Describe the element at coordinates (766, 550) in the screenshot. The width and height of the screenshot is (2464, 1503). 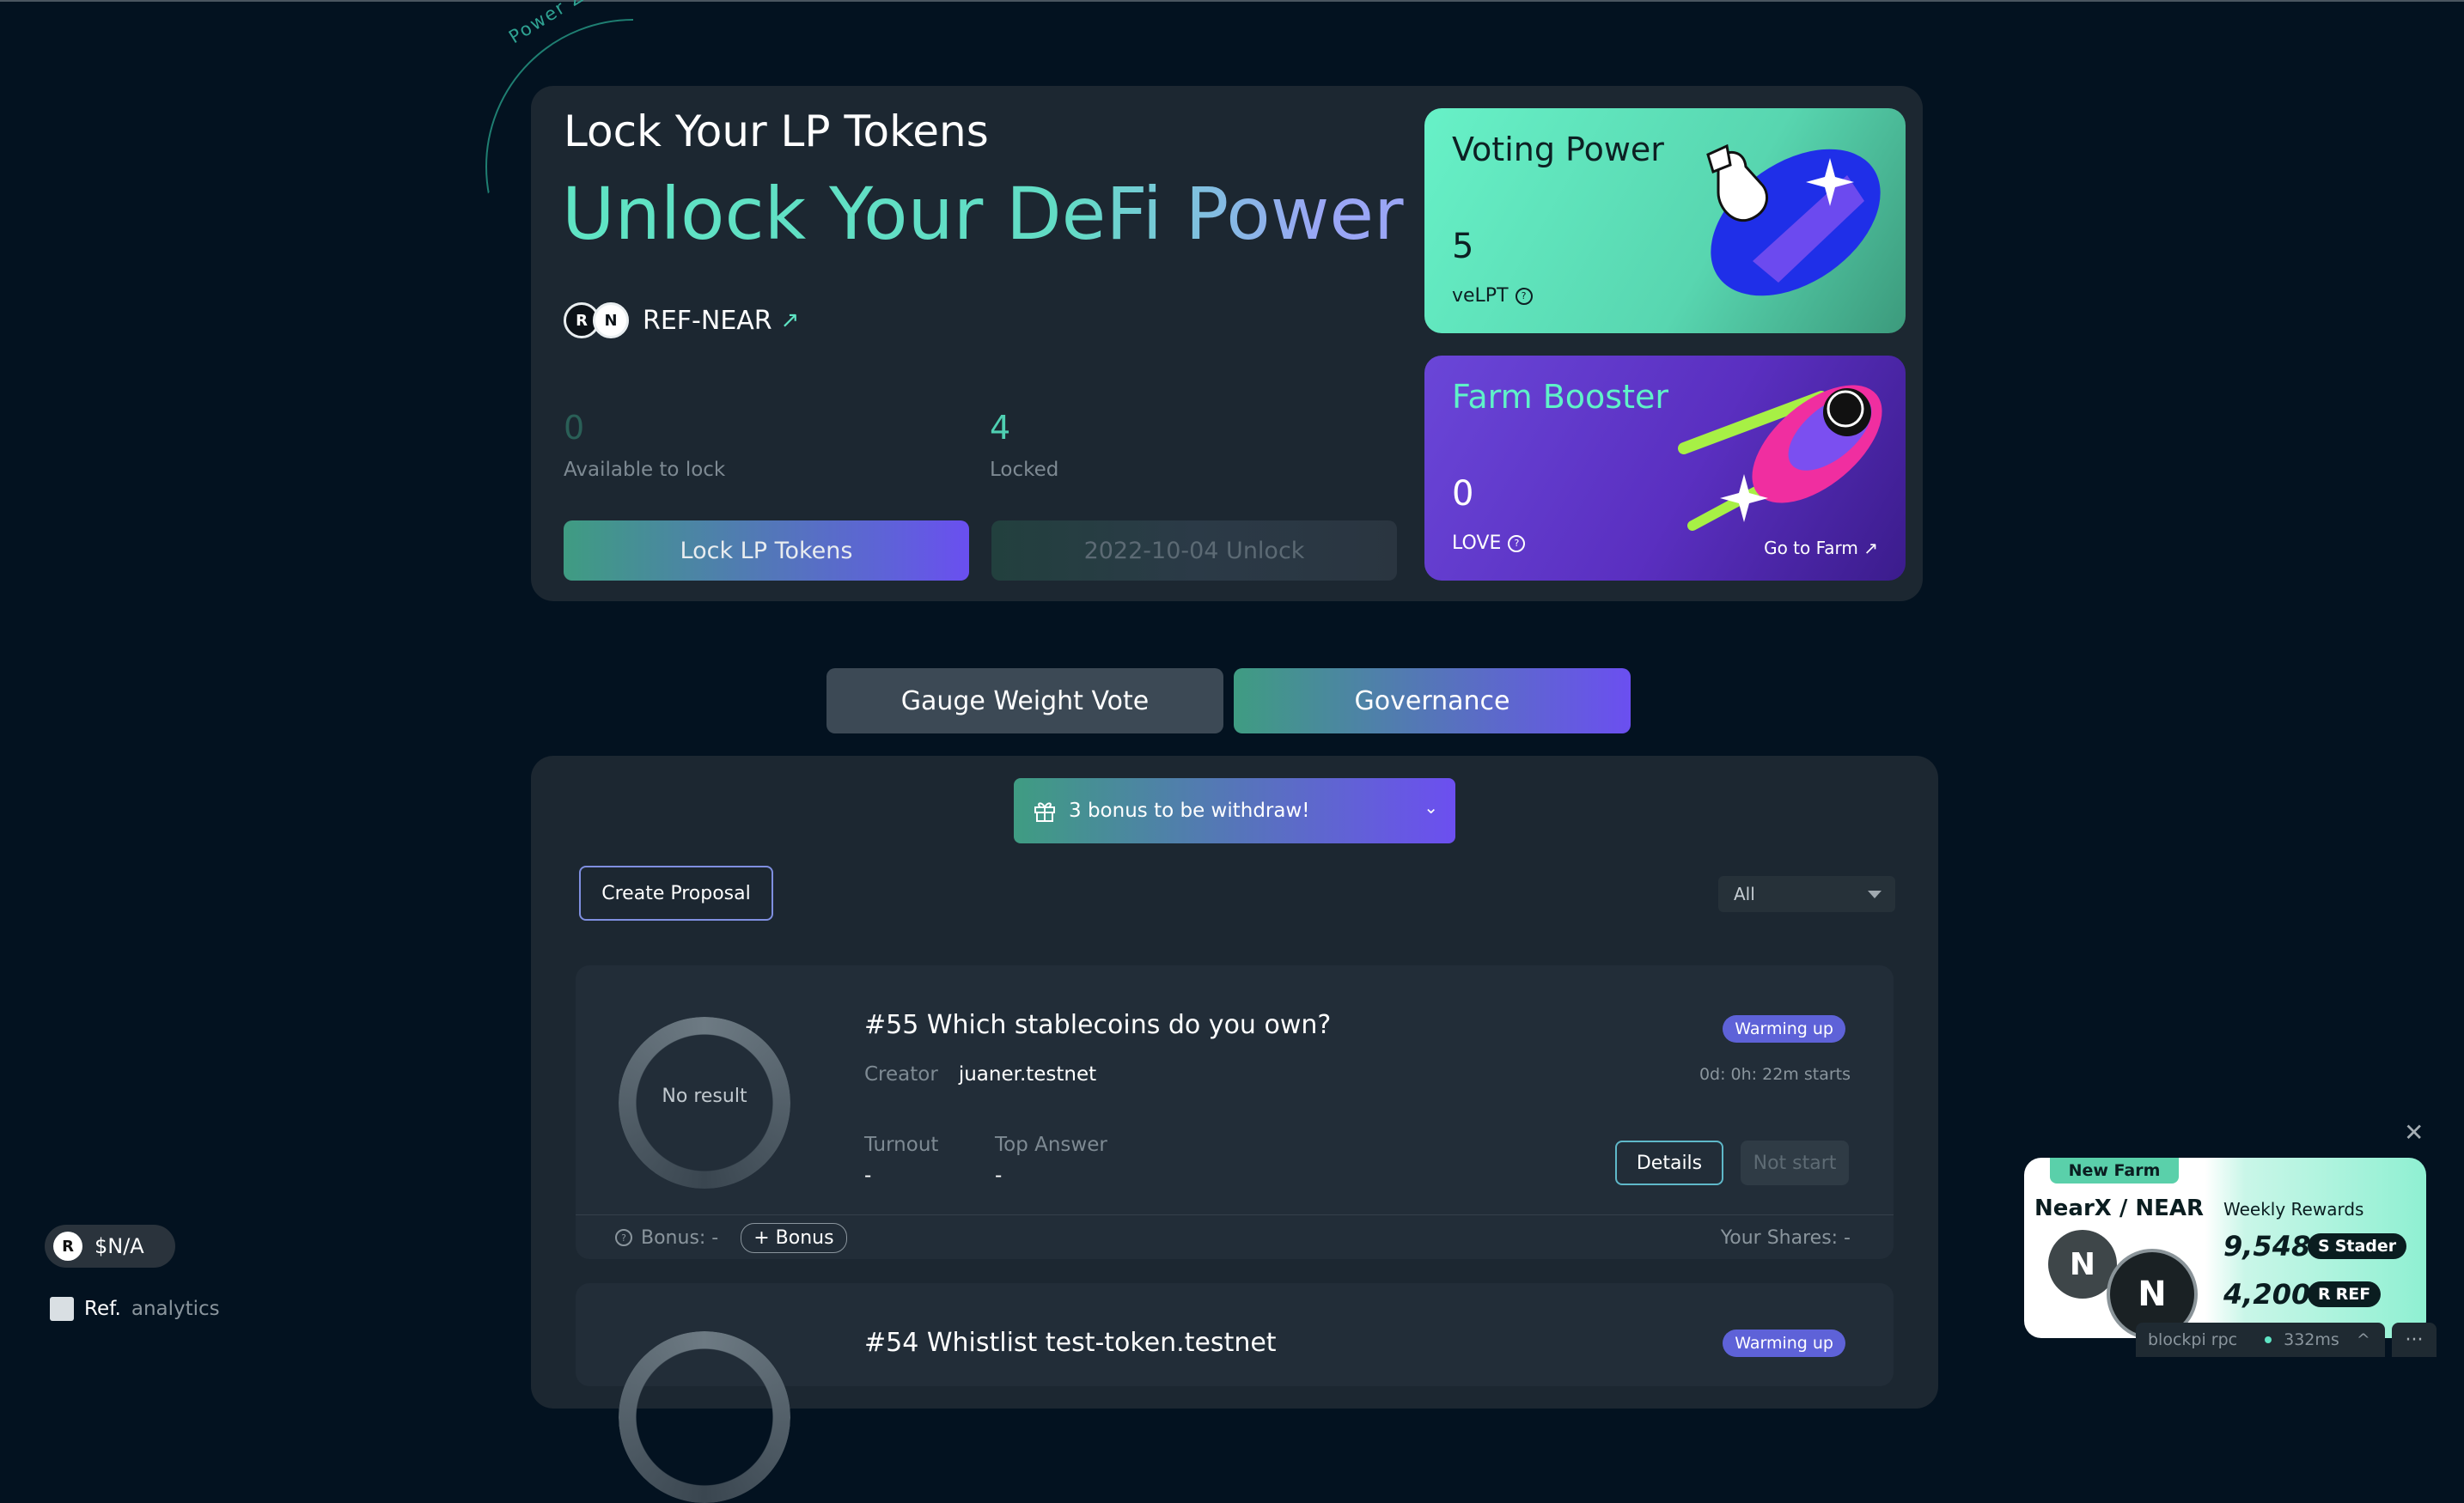
I see `lock-lp-button: Lock LP Tokens` at that location.